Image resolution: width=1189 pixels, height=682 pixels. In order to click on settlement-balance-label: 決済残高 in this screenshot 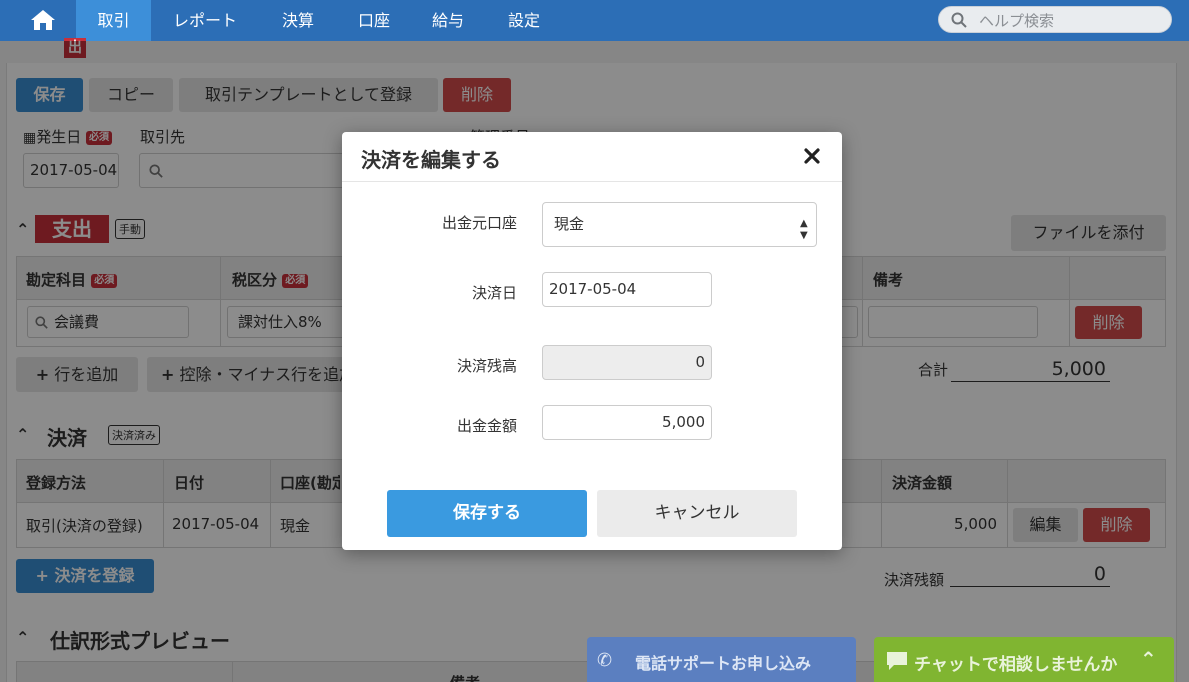, I will do `click(486, 366)`.